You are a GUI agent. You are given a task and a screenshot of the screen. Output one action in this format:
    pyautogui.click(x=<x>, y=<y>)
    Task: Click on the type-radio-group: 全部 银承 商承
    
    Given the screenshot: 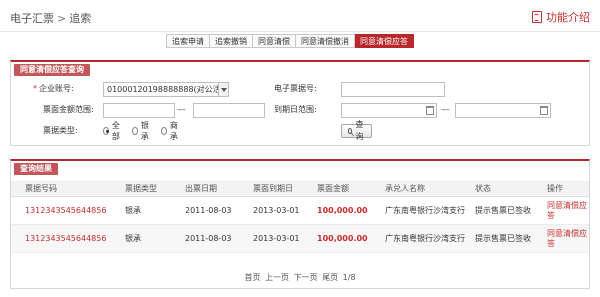 What is the action you would take?
    pyautogui.click(x=141, y=131)
    